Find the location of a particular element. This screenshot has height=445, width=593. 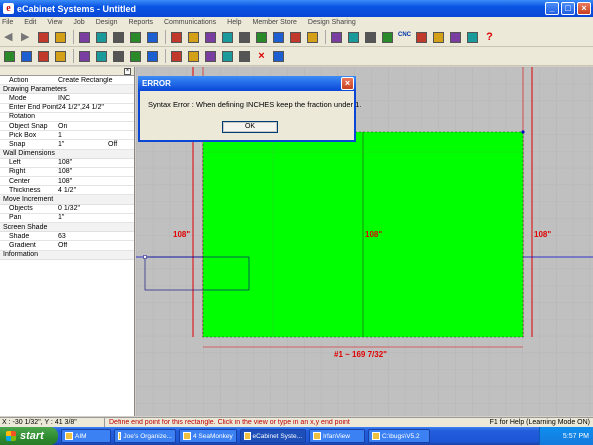

property-row: Snap 1" Off is located at coordinates (67, 145).